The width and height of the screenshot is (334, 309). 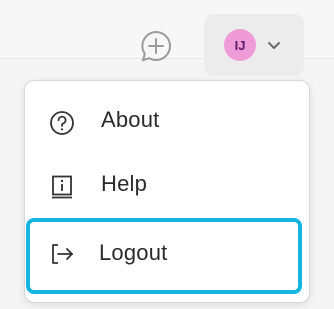 I want to click on chat-plus-icon, so click(x=156, y=46).